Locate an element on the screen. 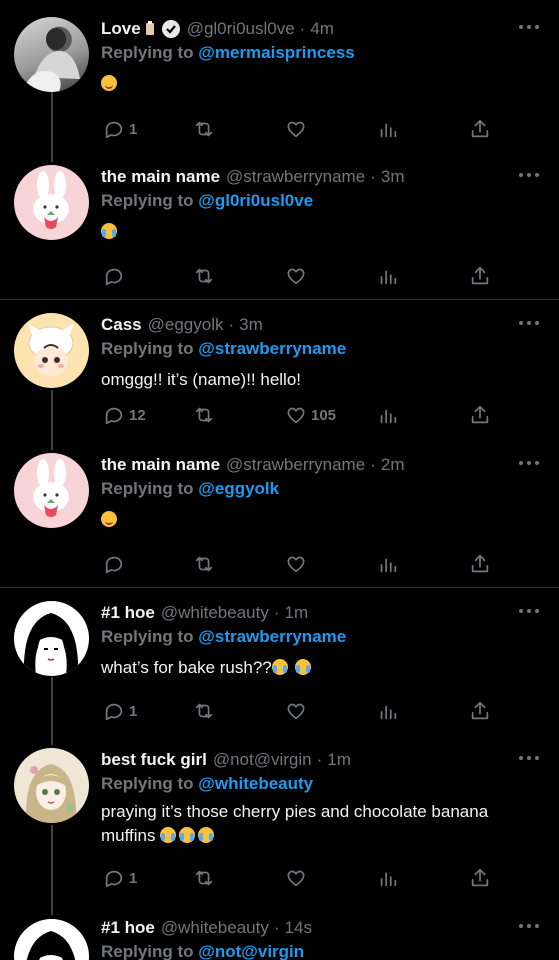 This screenshot has height=960, width=559. reply-mention: @eggyolk is located at coordinates (238, 488).